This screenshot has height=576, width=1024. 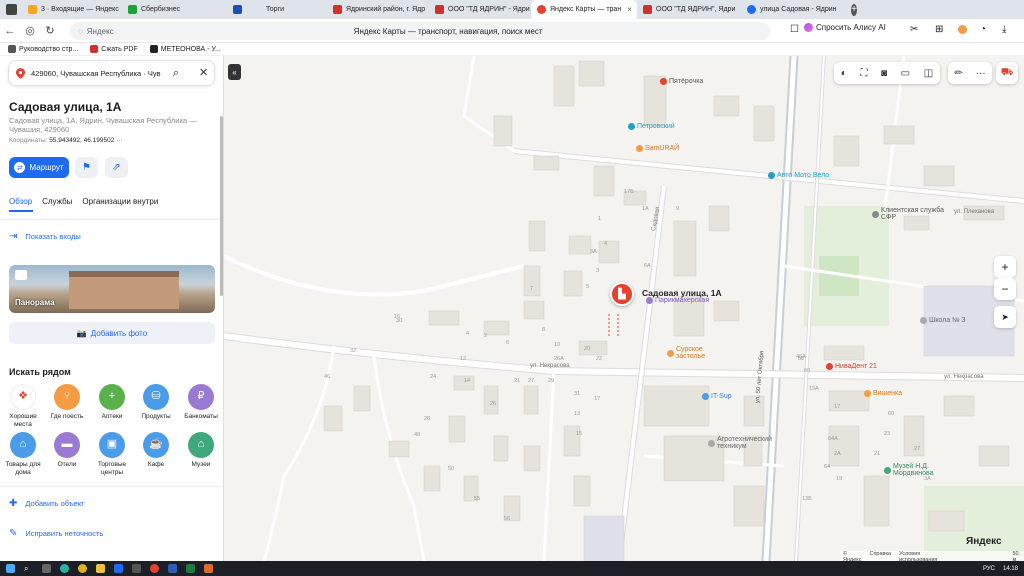 I want to click on clock: 14:18, so click(x=1010, y=569).